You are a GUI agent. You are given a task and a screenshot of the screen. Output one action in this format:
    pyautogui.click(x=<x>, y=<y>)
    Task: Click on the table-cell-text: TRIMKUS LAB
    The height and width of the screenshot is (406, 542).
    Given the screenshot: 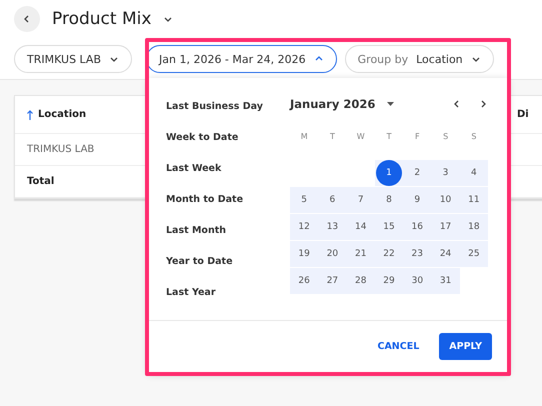 What is the action you would take?
    pyautogui.click(x=61, y=149)
    